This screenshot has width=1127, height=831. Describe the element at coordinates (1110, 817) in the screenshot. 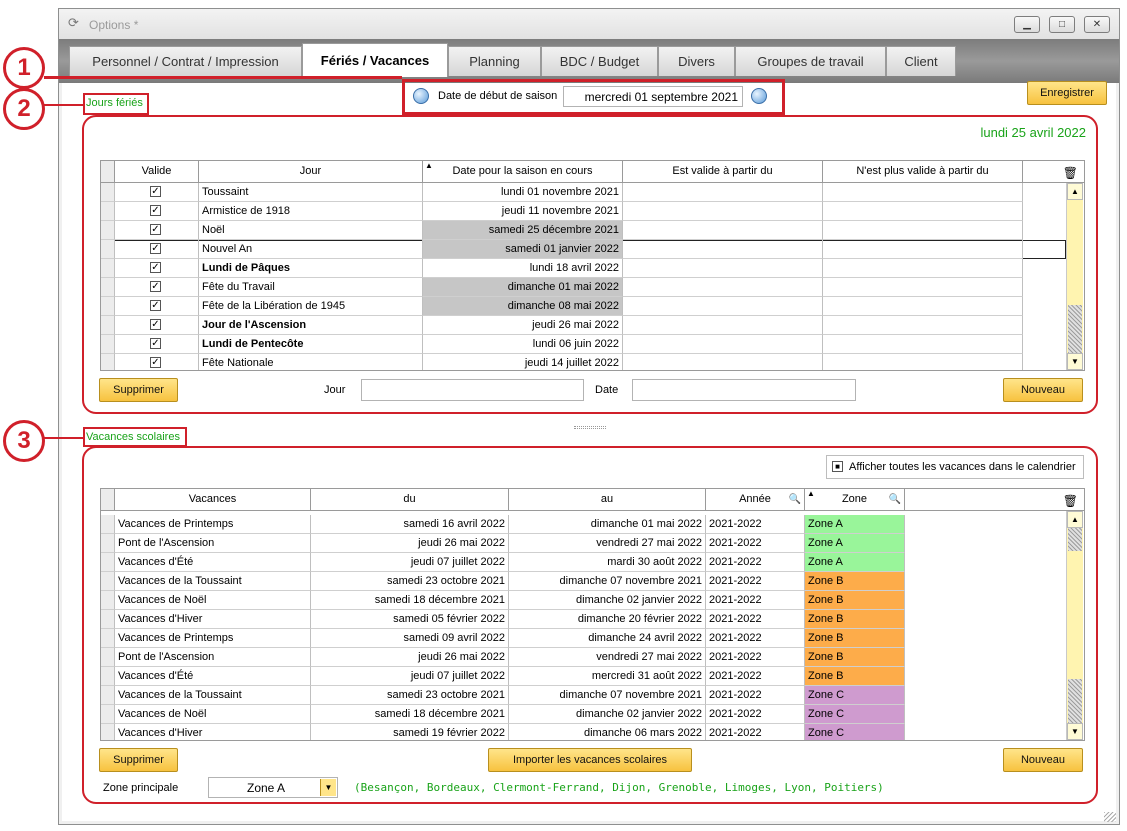

I see `resize-grip-icon` at that location.